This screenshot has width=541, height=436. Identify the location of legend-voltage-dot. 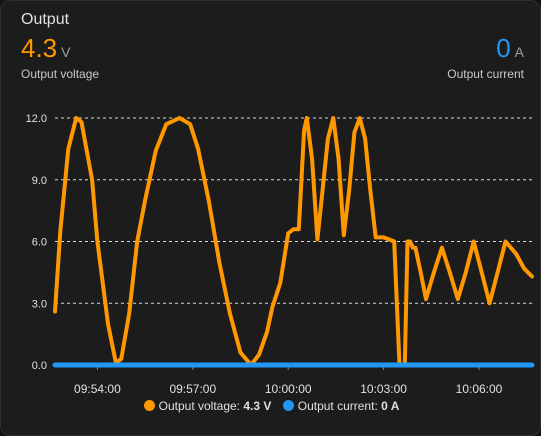
(149, 405).